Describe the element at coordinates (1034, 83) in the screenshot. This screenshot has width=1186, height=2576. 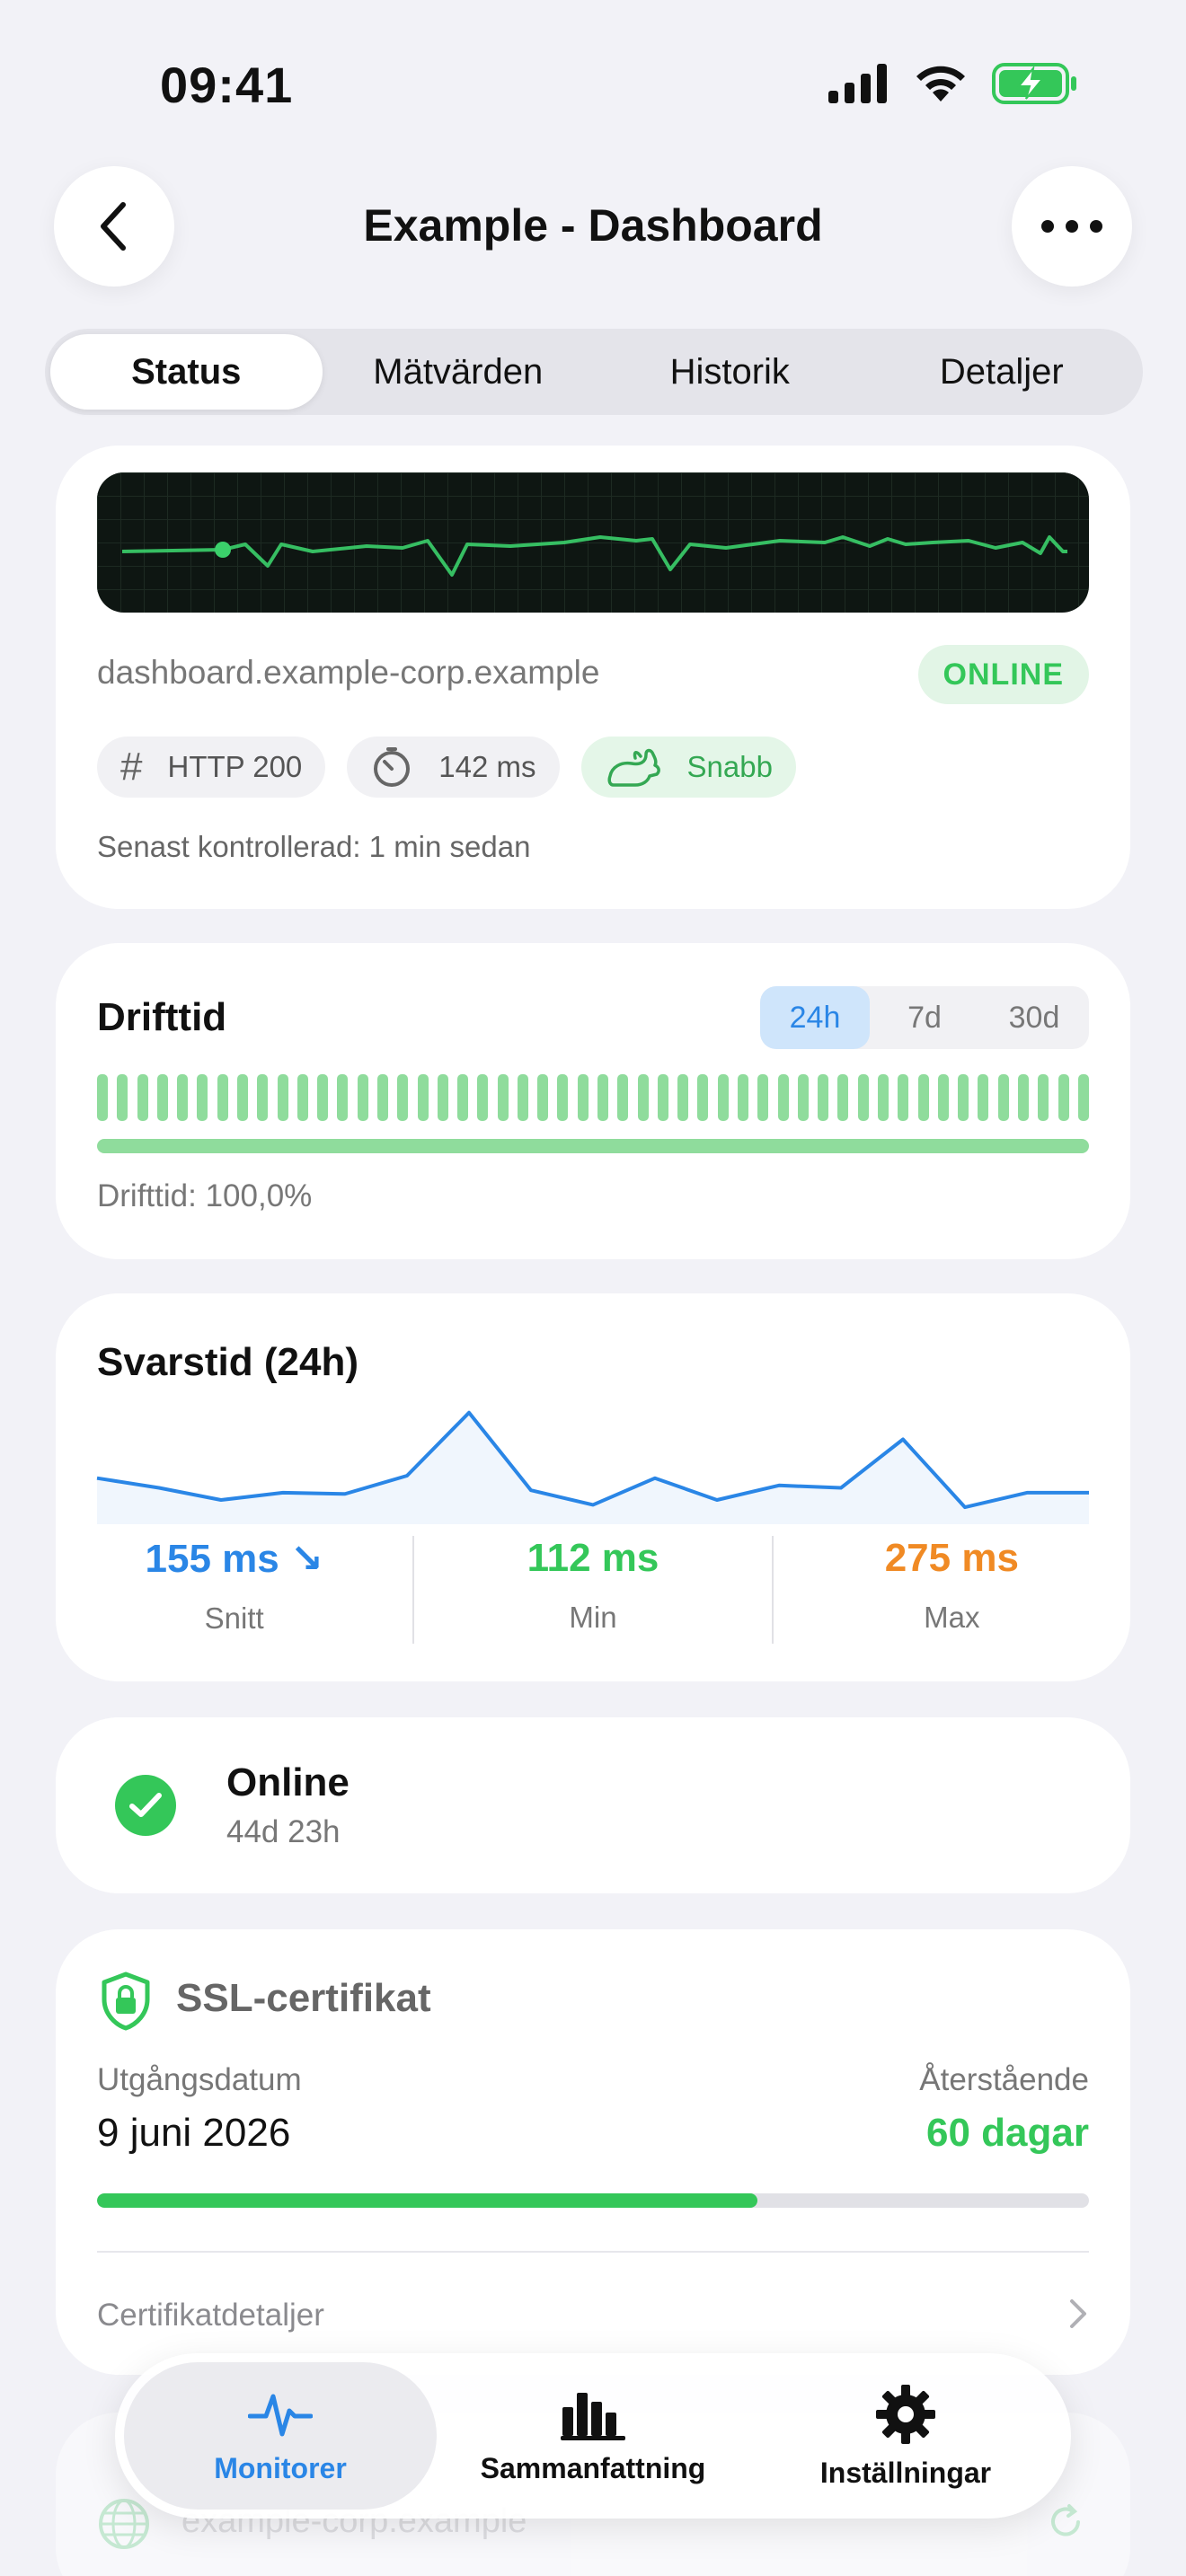
I see `battery-charging-icon` at that location.